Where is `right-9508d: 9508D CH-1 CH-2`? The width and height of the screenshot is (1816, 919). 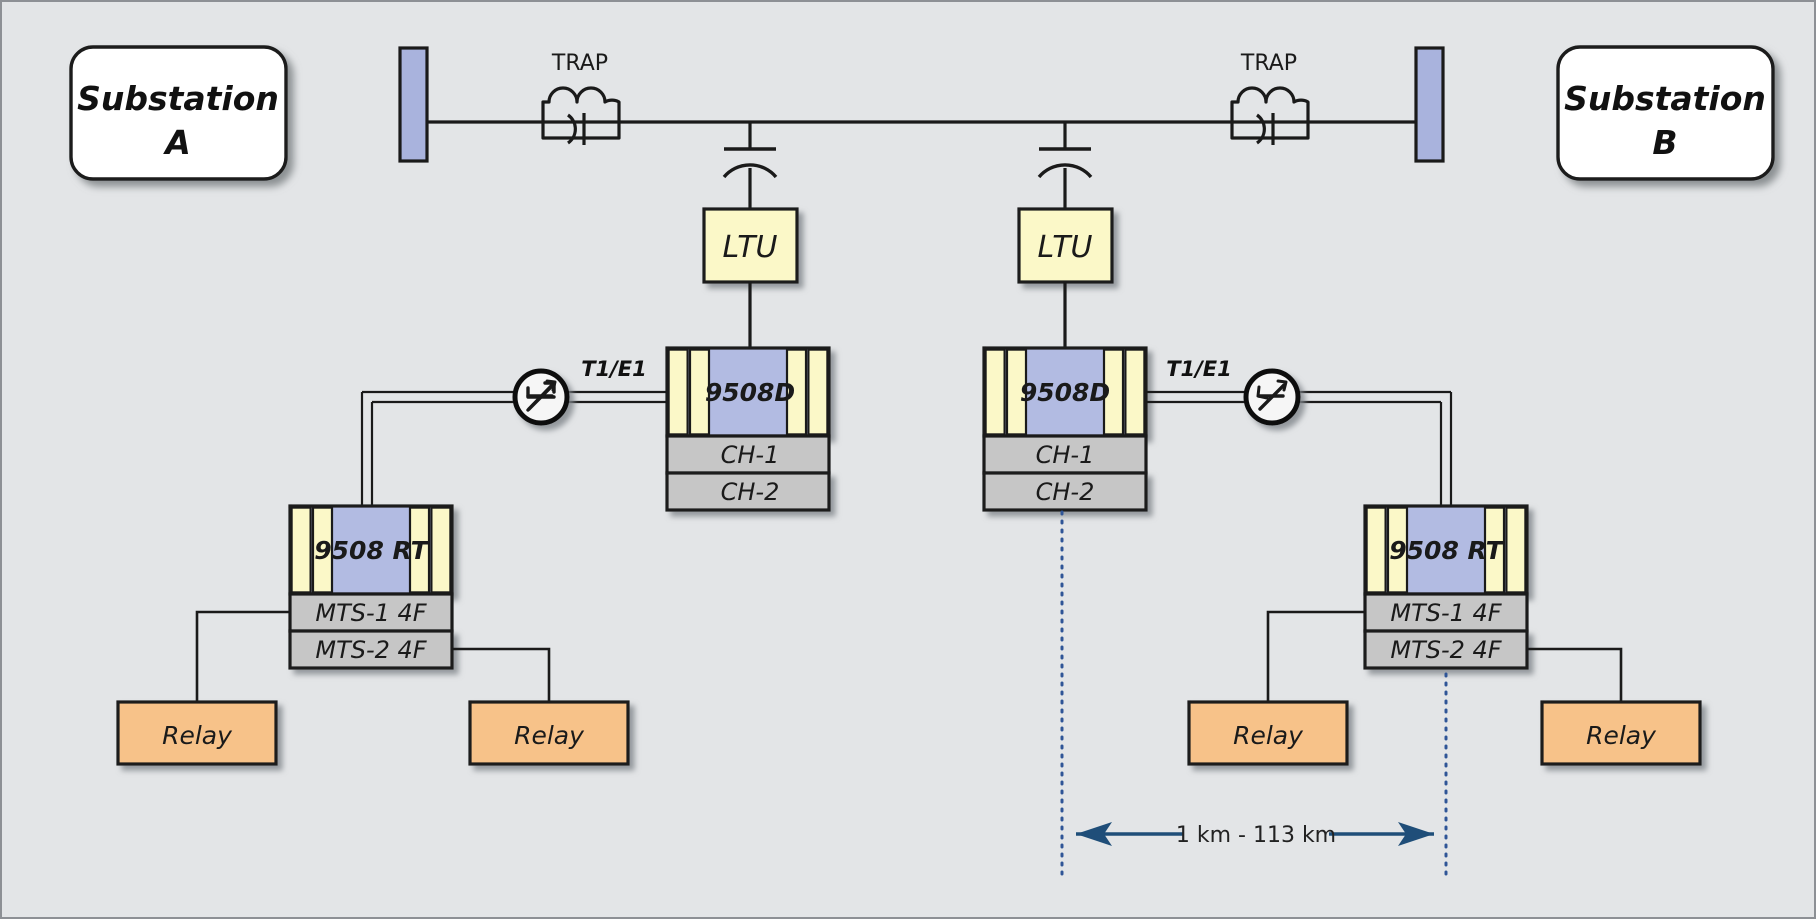 right-9508d: 9508D CH-1 CH-2 is located at coordinates (1065, 429).